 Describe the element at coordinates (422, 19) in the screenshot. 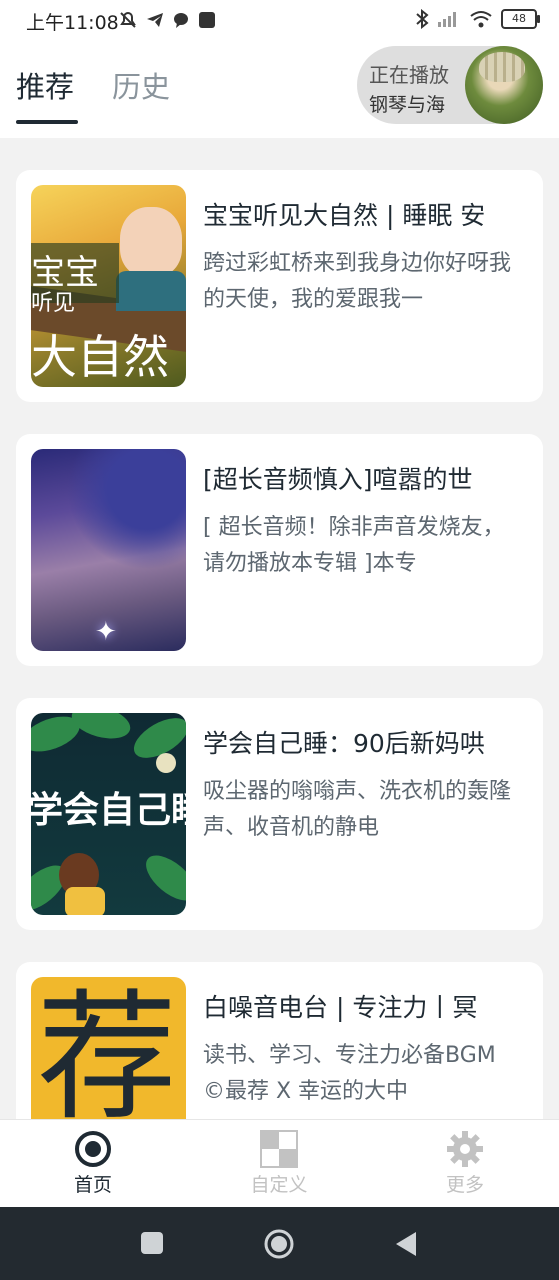

I see `bluetooth-icon` at that location.